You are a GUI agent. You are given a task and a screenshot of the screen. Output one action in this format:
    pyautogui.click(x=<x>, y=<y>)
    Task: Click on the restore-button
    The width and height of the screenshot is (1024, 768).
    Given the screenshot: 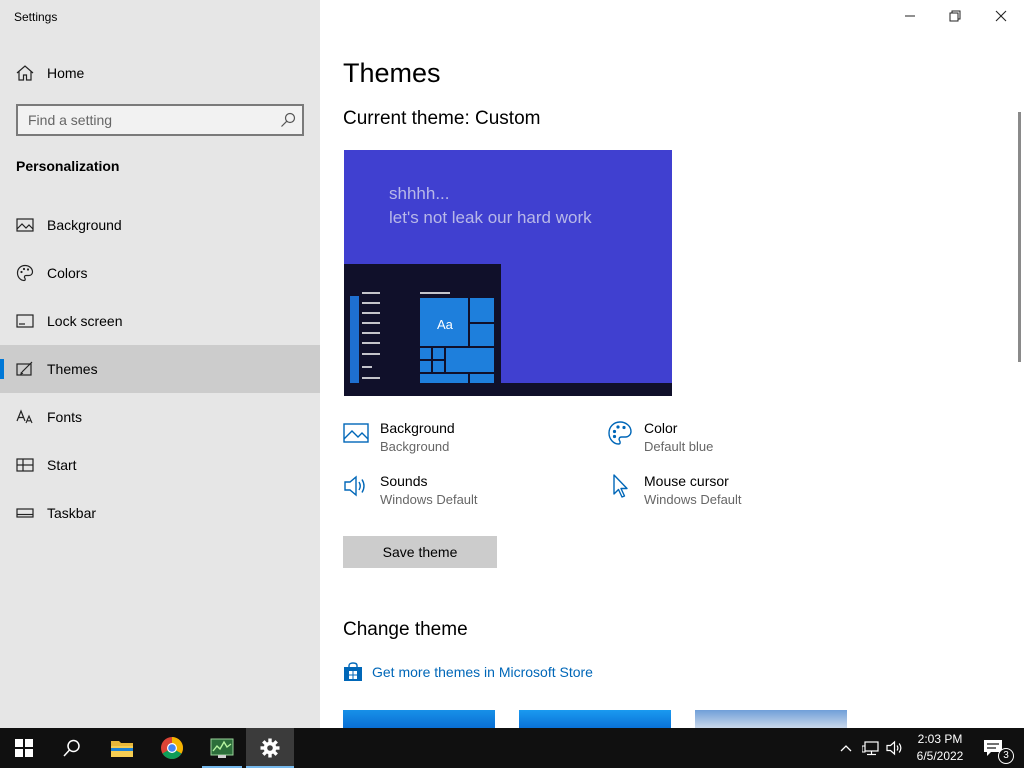 What is the action you would take?
    pyautogui.click(x=955, y=16)
    